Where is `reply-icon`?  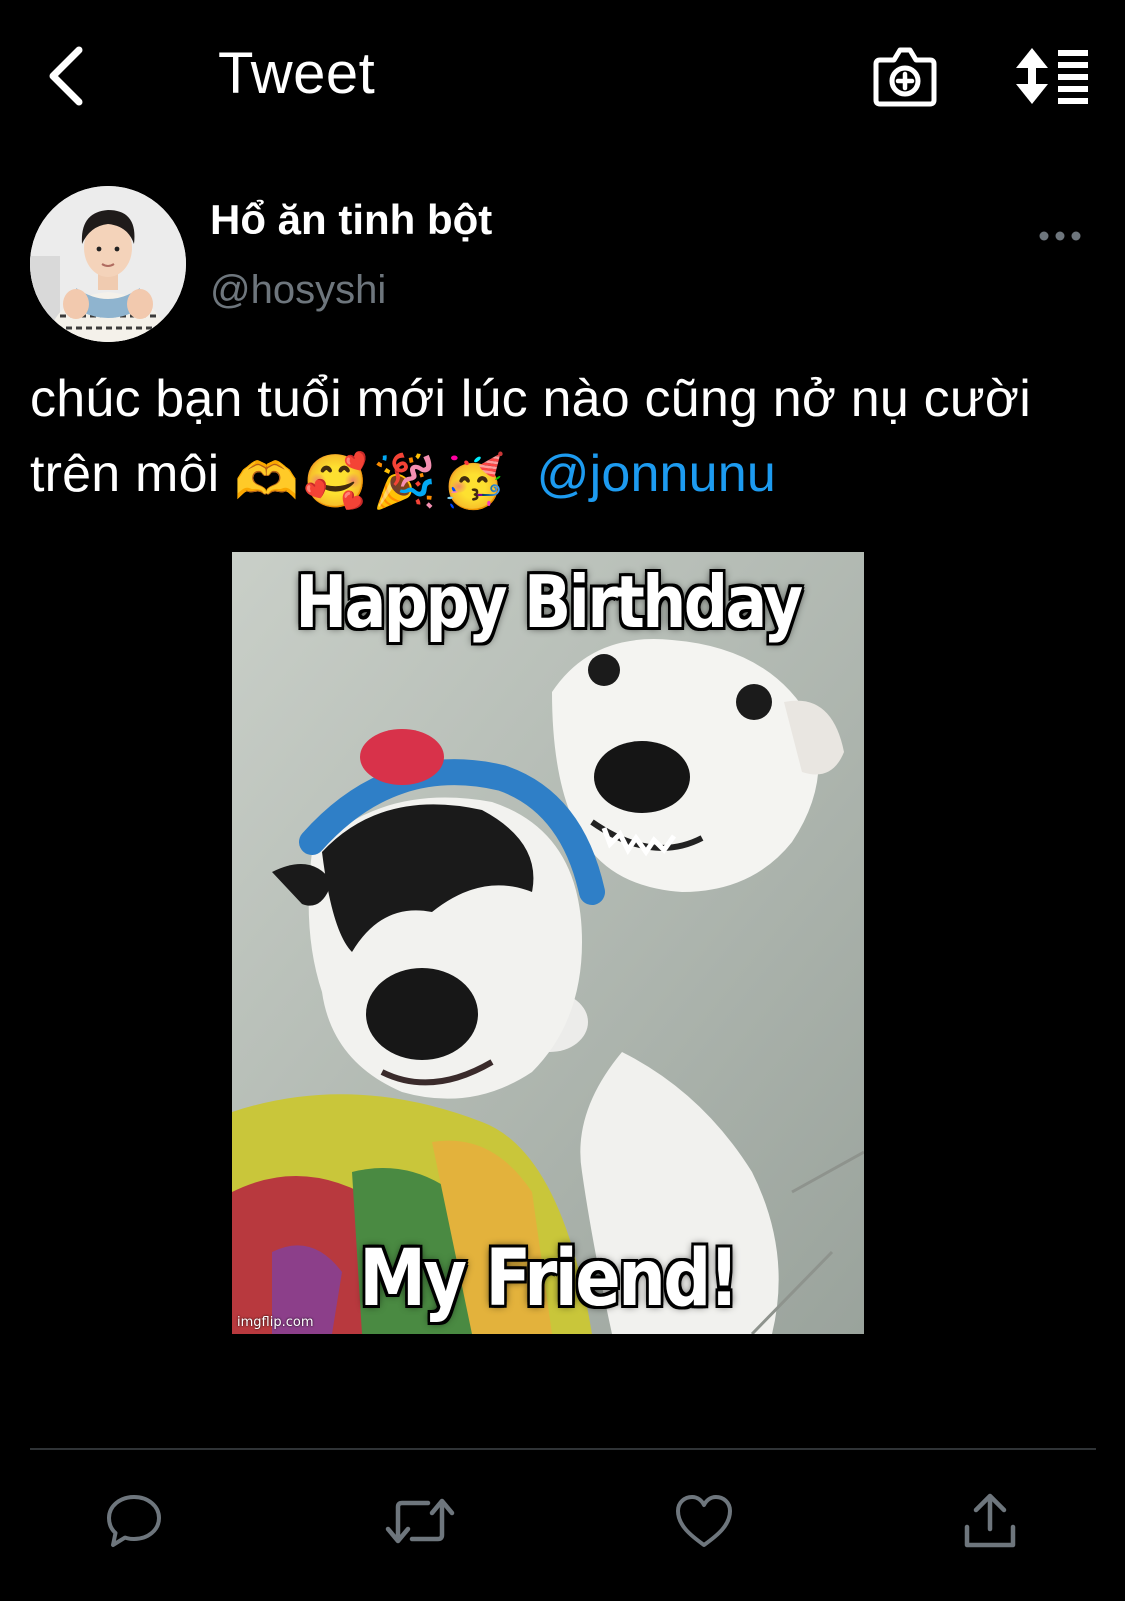
reply-icon is located at coordinates (134, 1521).